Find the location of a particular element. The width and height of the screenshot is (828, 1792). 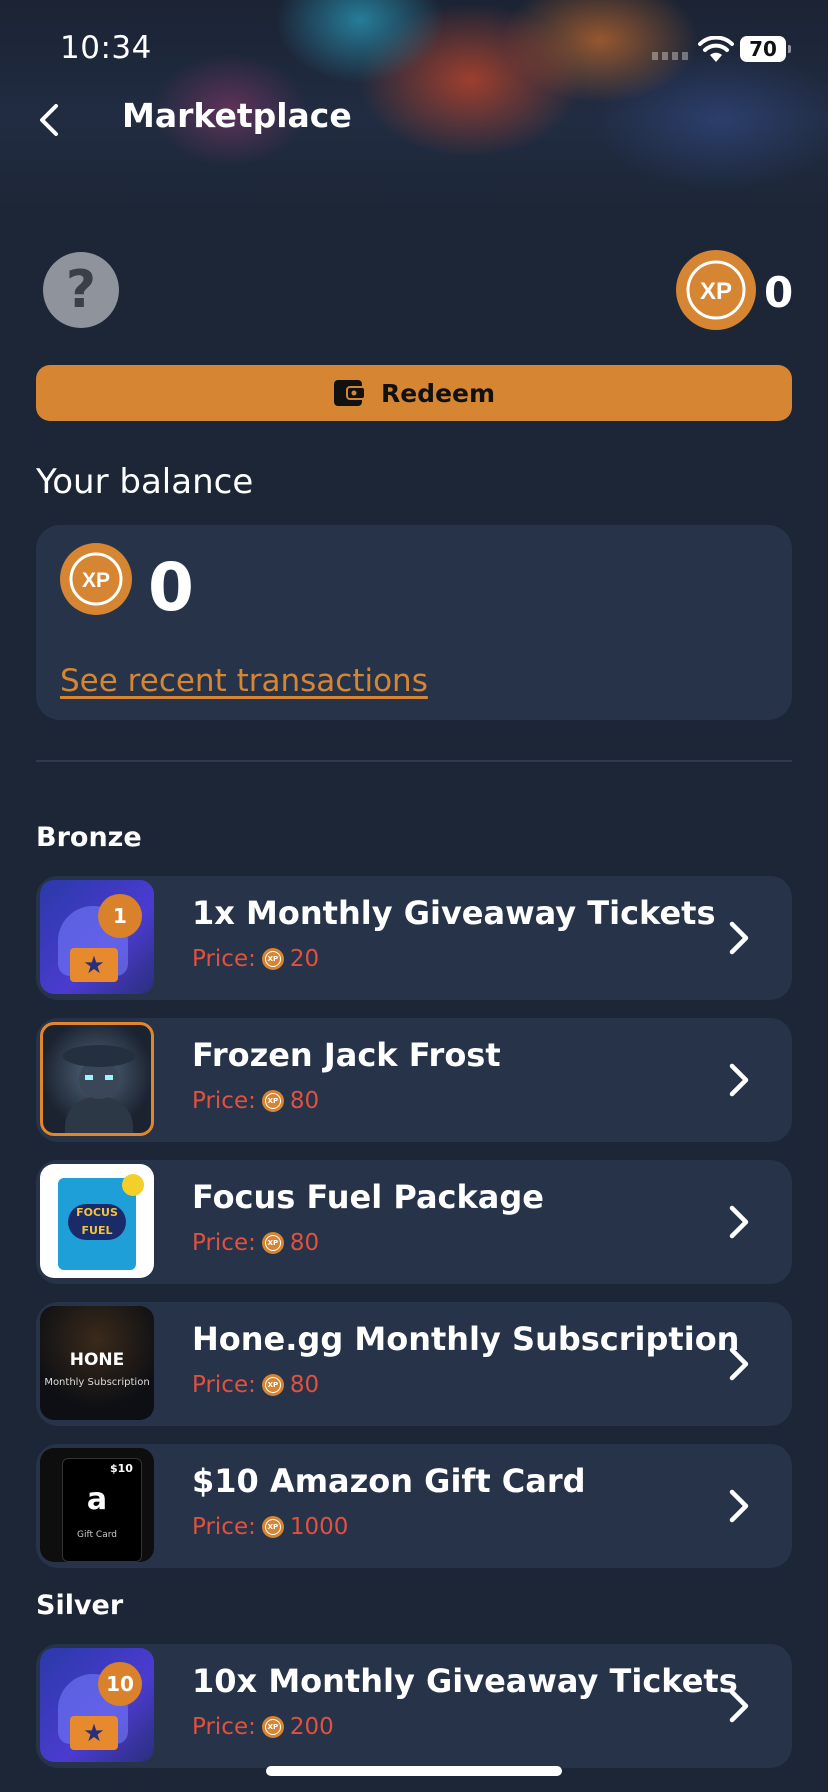

home-indicator is located at coordinates (414, 1771).